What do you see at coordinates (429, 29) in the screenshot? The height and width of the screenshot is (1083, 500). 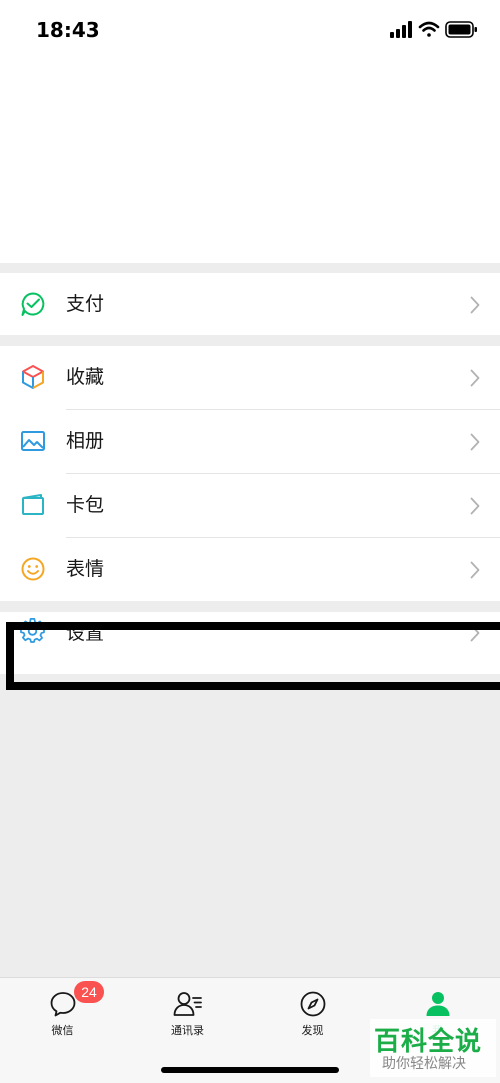 I see `wifi-icon` at bounding box center [429, 29].